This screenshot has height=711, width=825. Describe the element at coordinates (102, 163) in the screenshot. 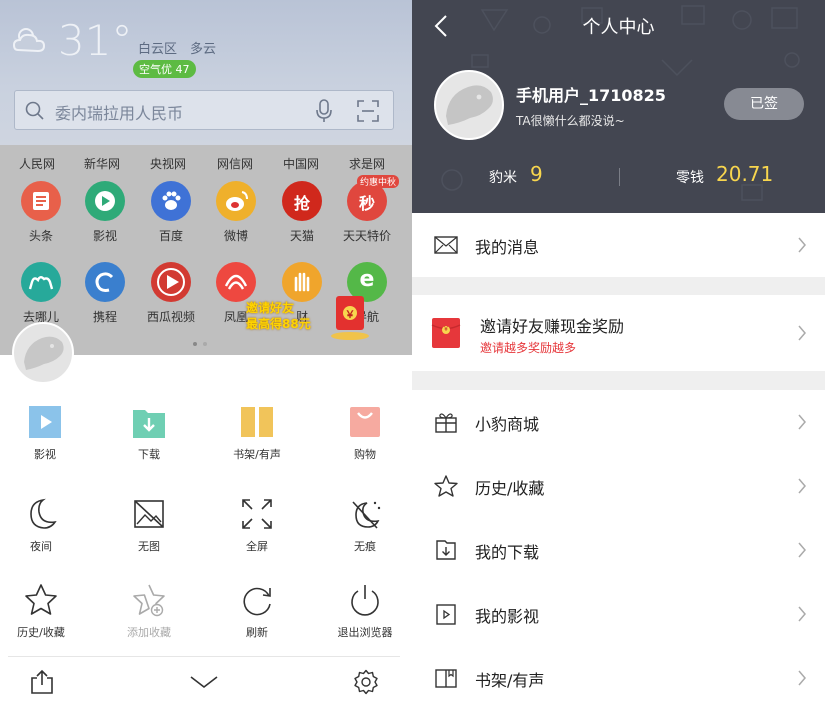

I see `site-link-xinhuawang: 新华网` at that location.